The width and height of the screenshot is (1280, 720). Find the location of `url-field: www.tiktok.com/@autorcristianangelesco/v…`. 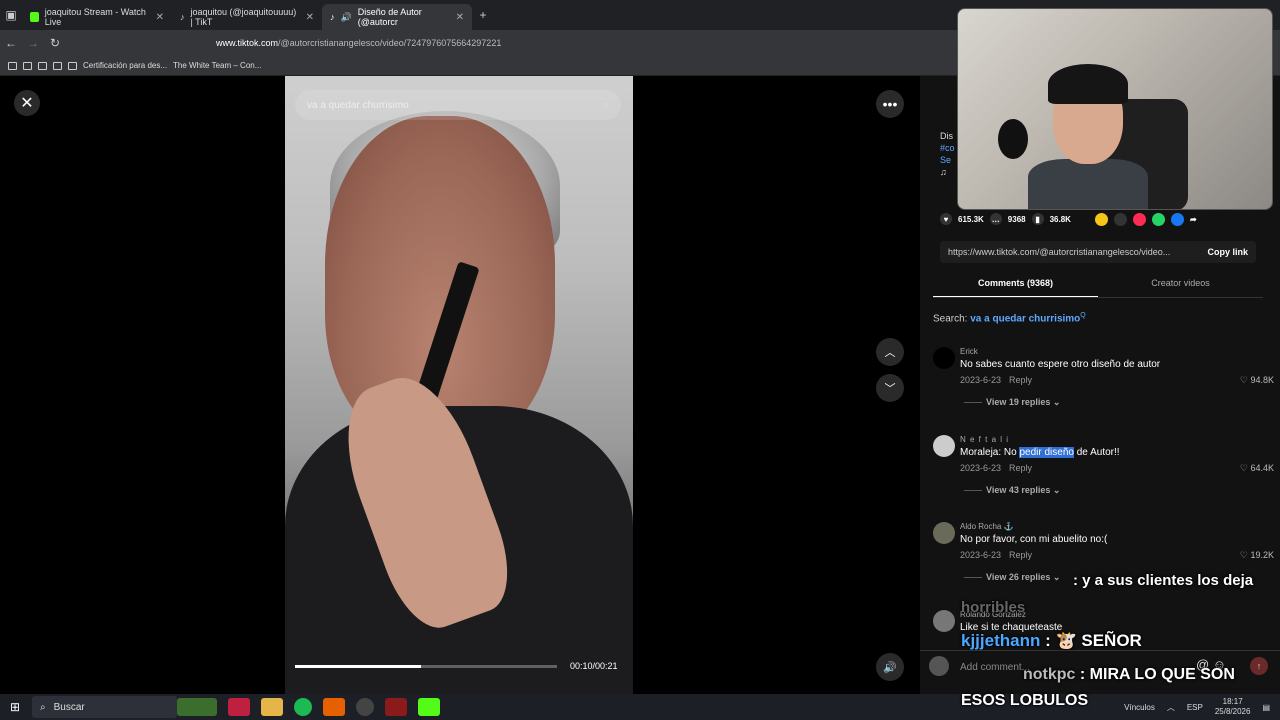

url-field: www.tiktok.com/@autorcristianangelesco/v… is located at coordinates (358, 43).